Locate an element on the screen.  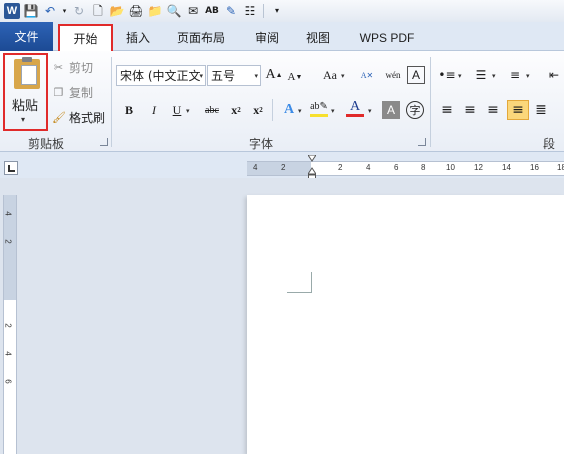
align-right-button: ≡ is located at coordinates (493, 110).